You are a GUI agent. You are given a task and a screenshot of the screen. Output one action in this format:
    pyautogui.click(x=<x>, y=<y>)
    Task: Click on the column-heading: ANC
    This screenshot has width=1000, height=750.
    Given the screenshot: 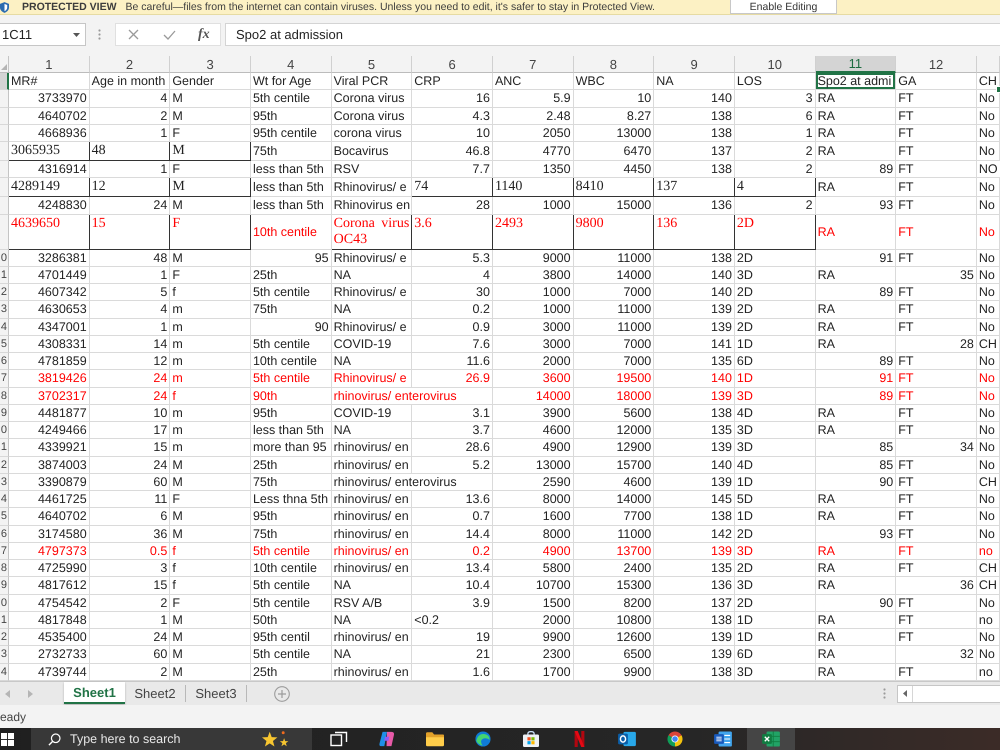 What is the action you would take?
    pyautogui.click(x=533, y=81)
    